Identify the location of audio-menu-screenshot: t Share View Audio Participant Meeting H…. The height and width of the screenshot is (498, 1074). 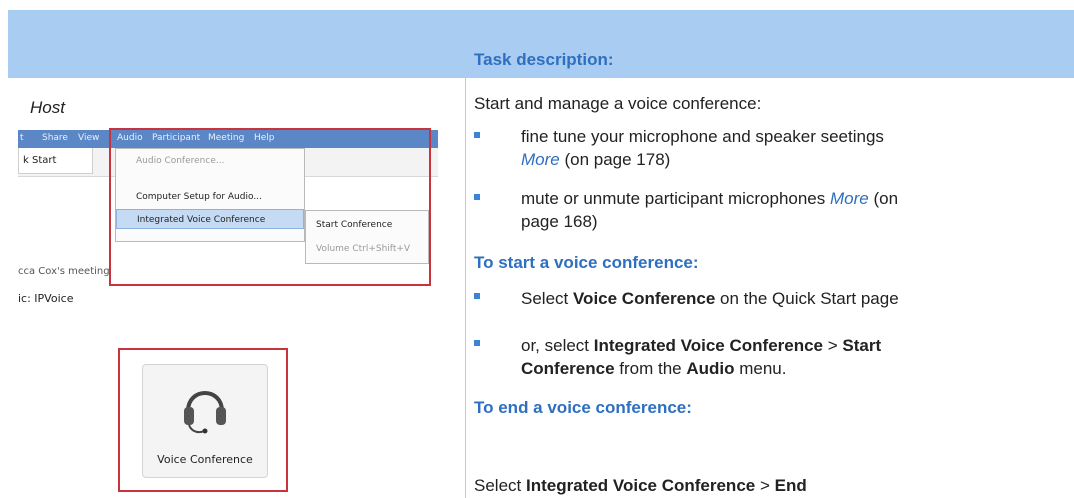
(228, 216).